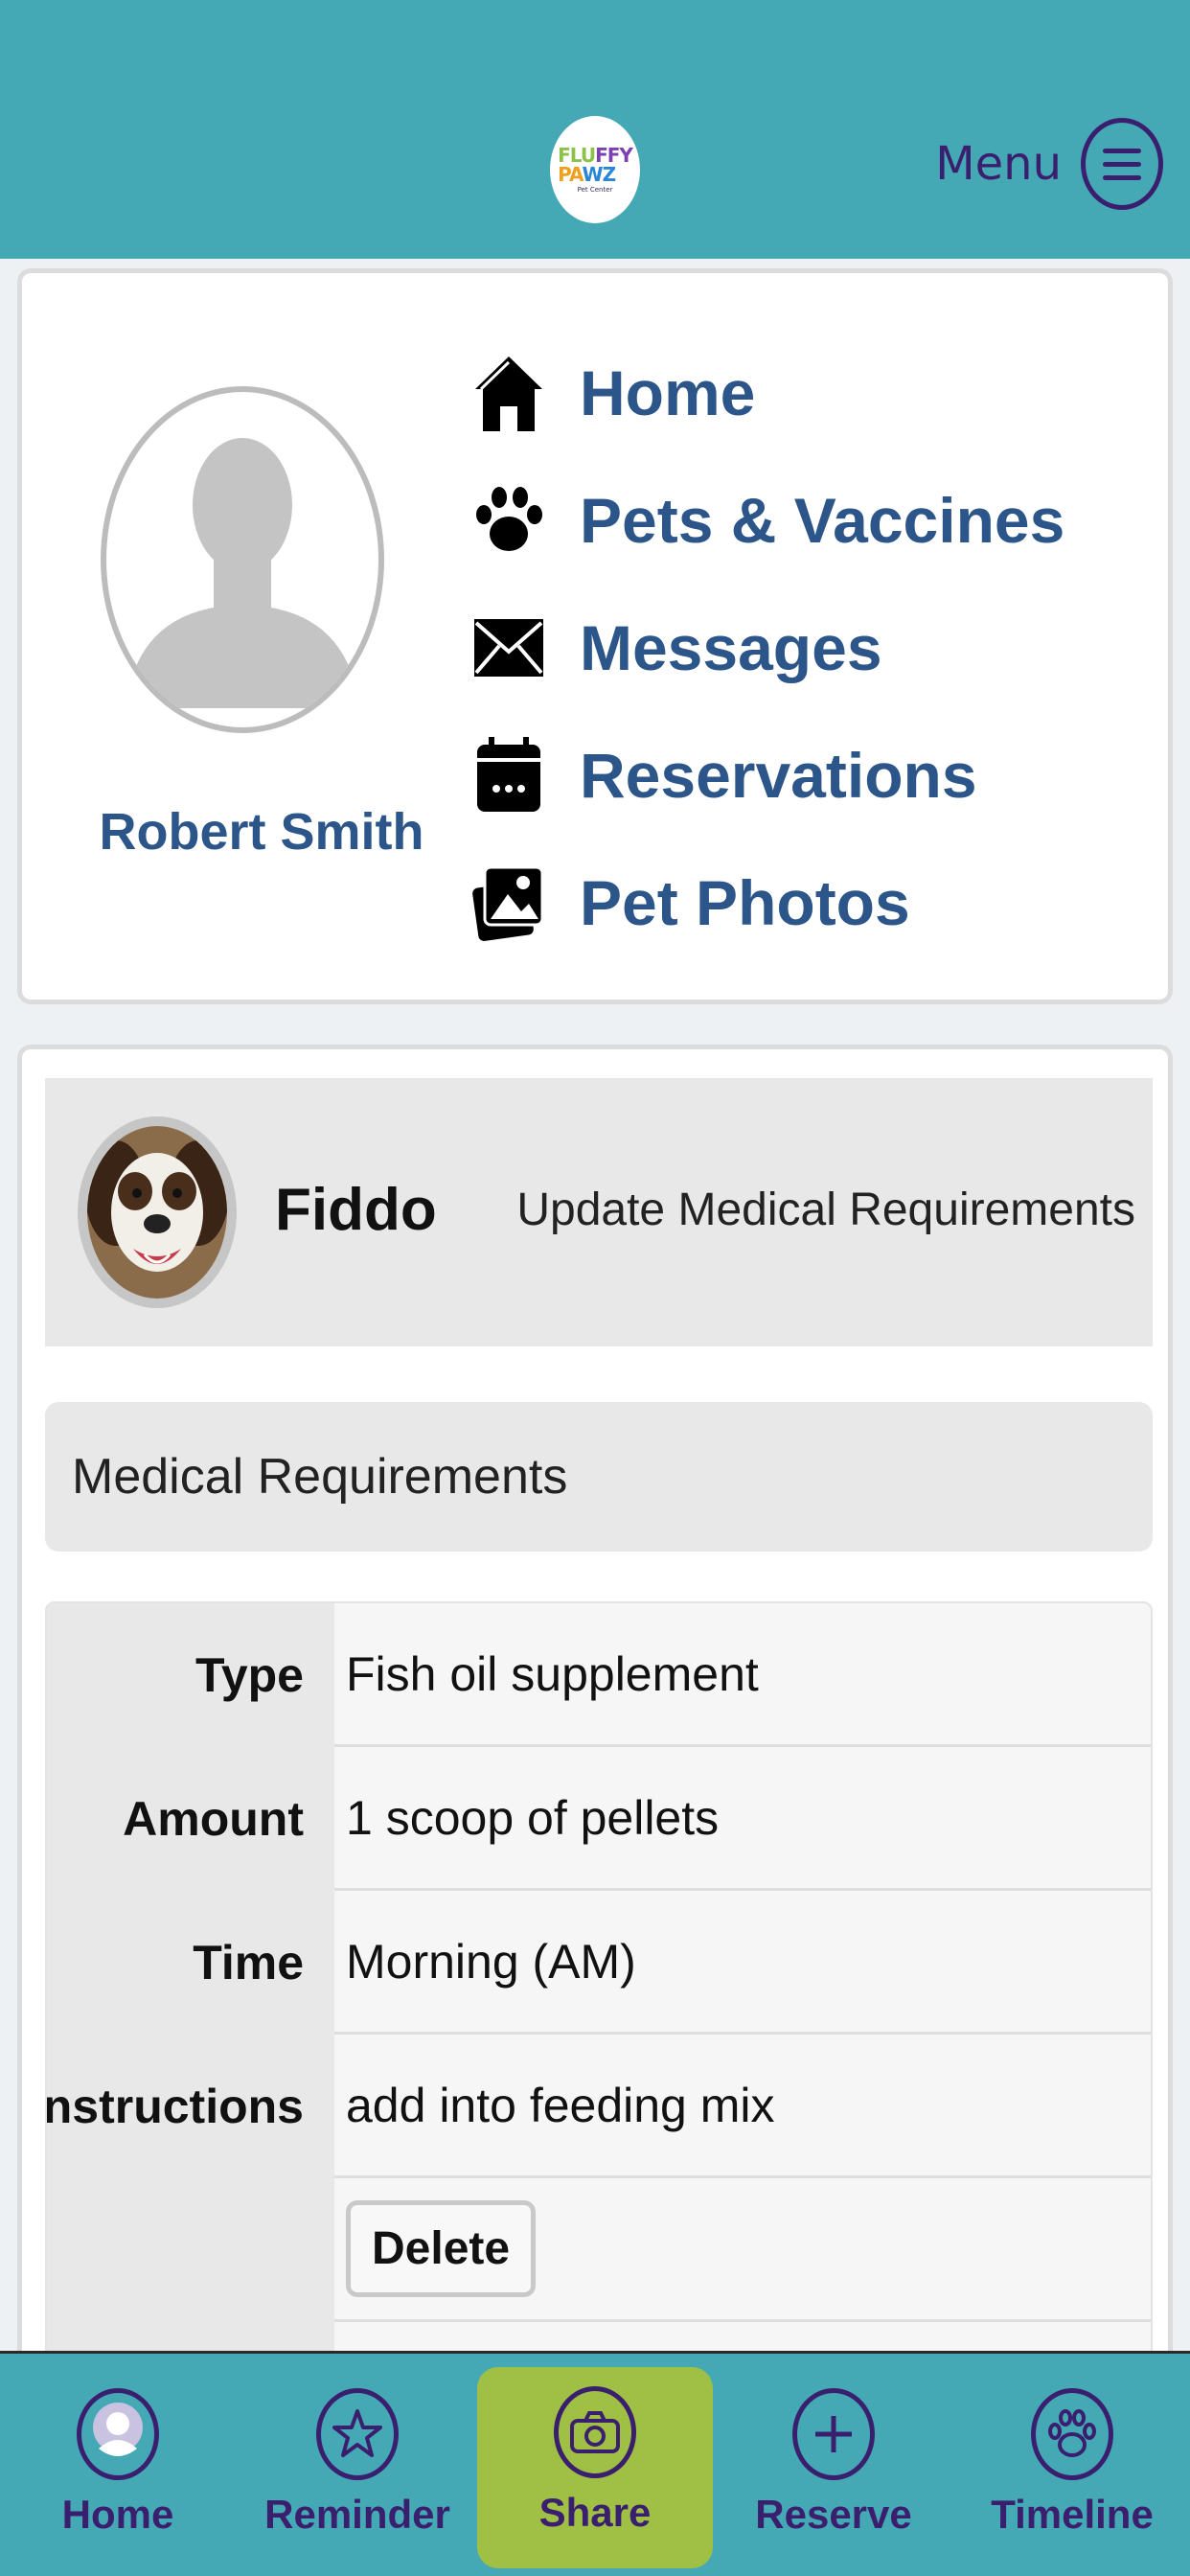 This screenshot has width=1190, height=2576. I want to click on nav-label: Pets & Vaccines, so click(823, 520).